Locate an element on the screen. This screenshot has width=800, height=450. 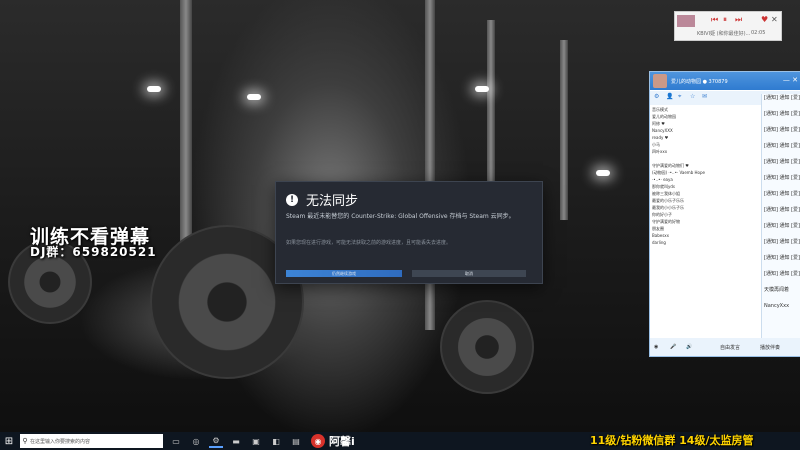
streamer-name: 阿馨i is located at coordinates (342, 441).